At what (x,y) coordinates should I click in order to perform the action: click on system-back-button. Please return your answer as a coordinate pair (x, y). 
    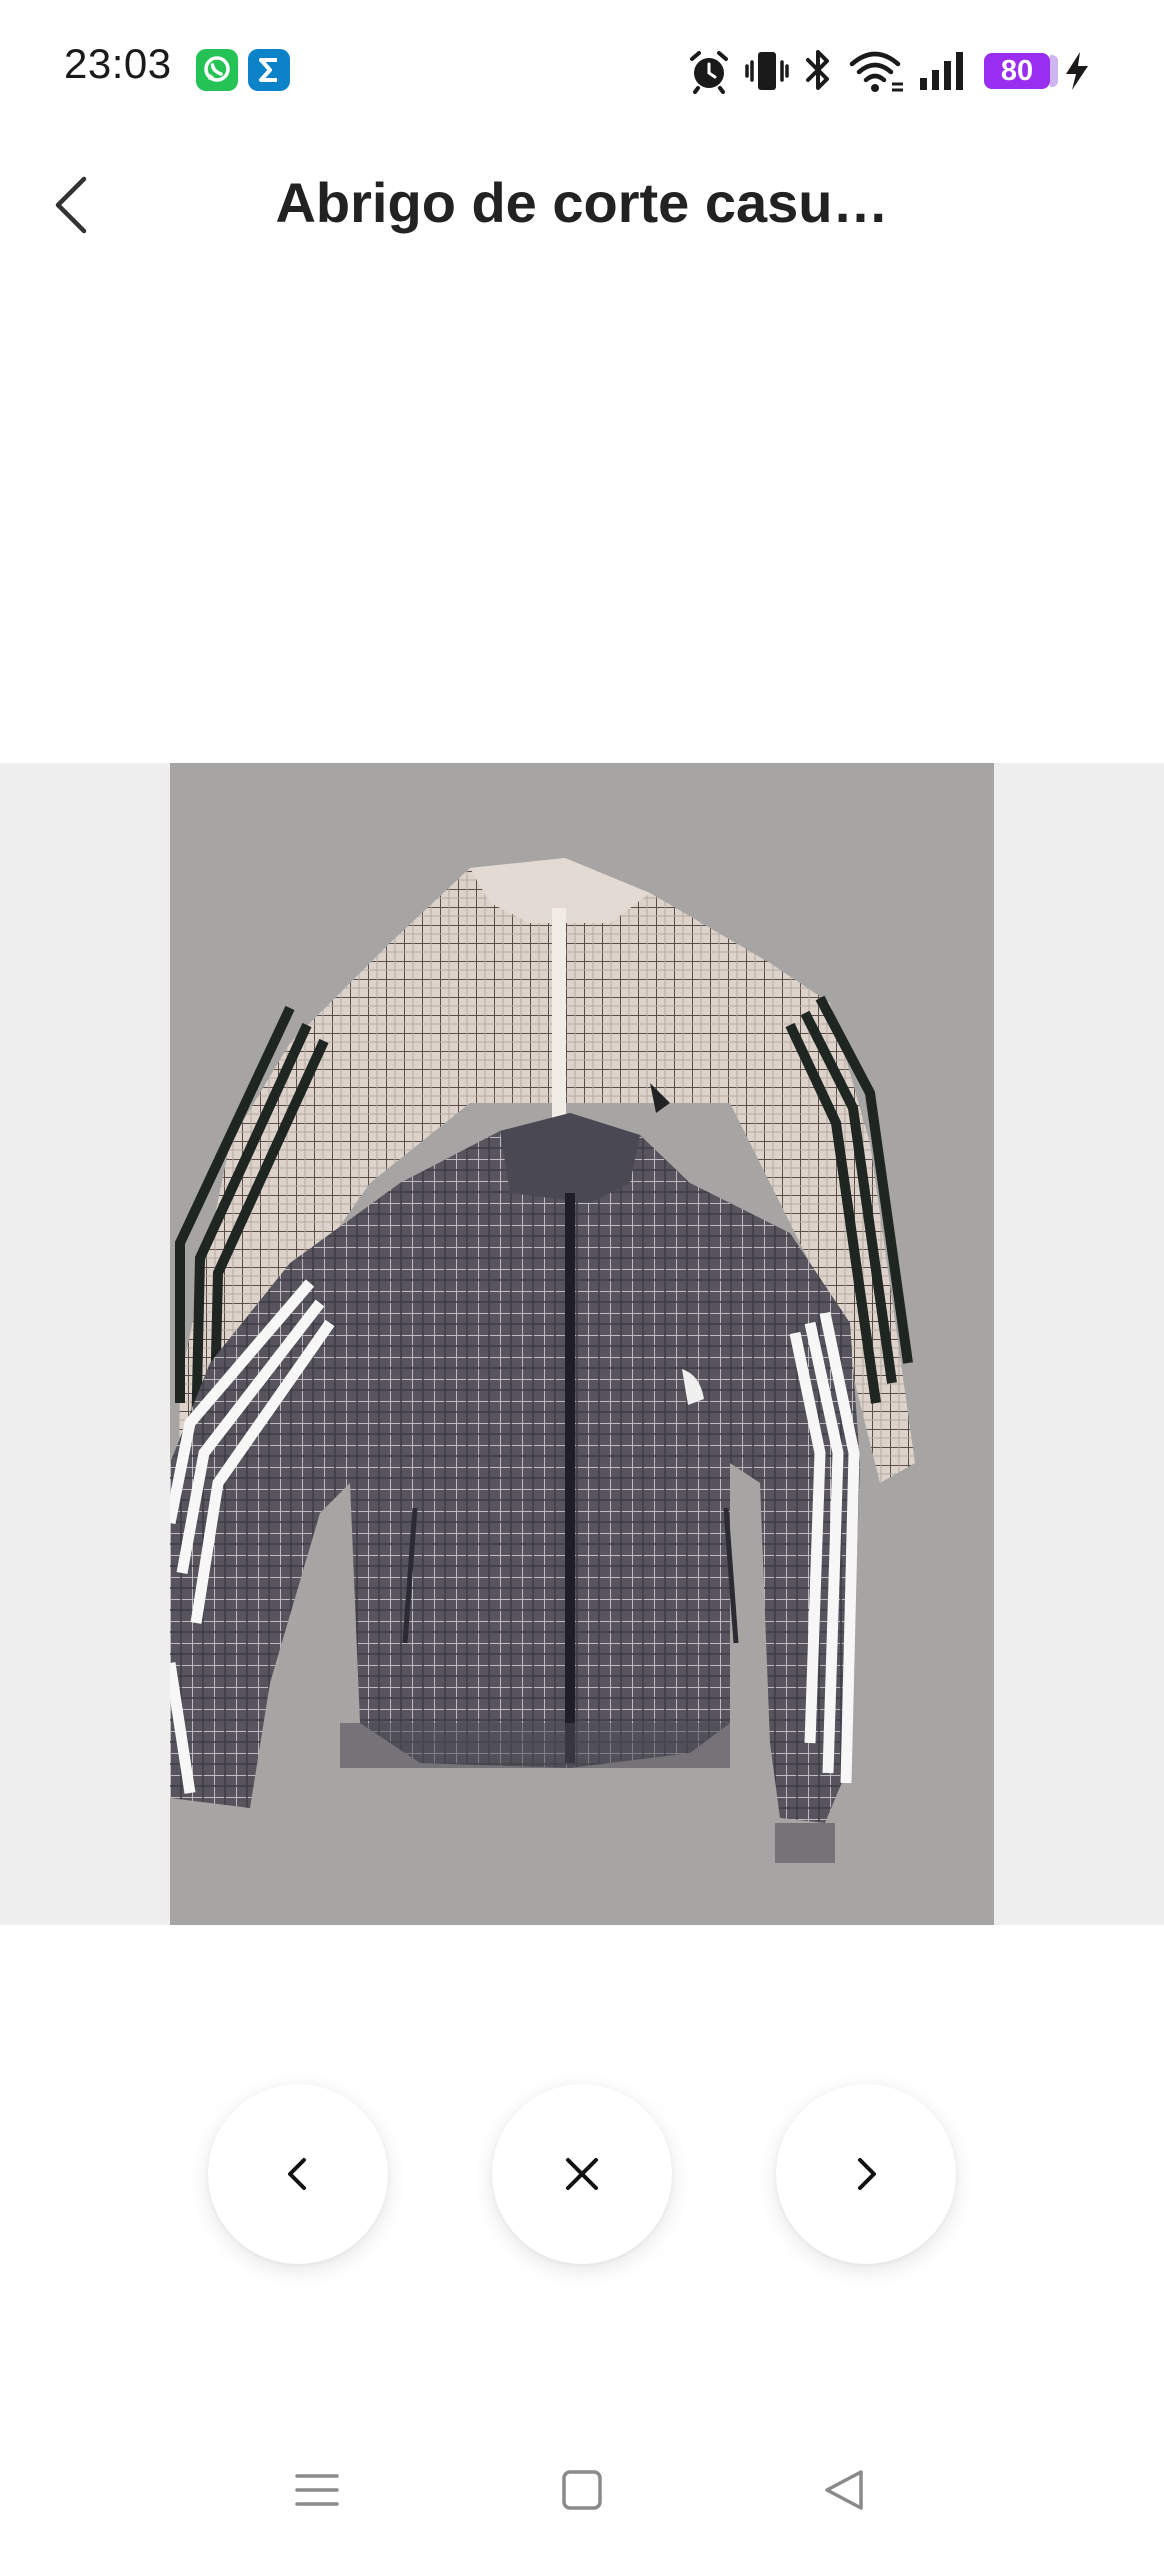
    Looking at the image, I should click on (845, 2490).